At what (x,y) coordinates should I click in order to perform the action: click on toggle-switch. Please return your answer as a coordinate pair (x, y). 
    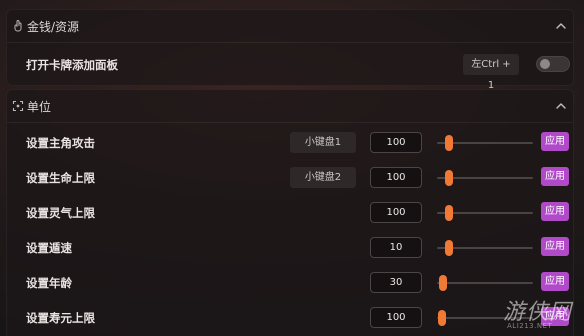
    Looking at the image, I should click on (553, 64).